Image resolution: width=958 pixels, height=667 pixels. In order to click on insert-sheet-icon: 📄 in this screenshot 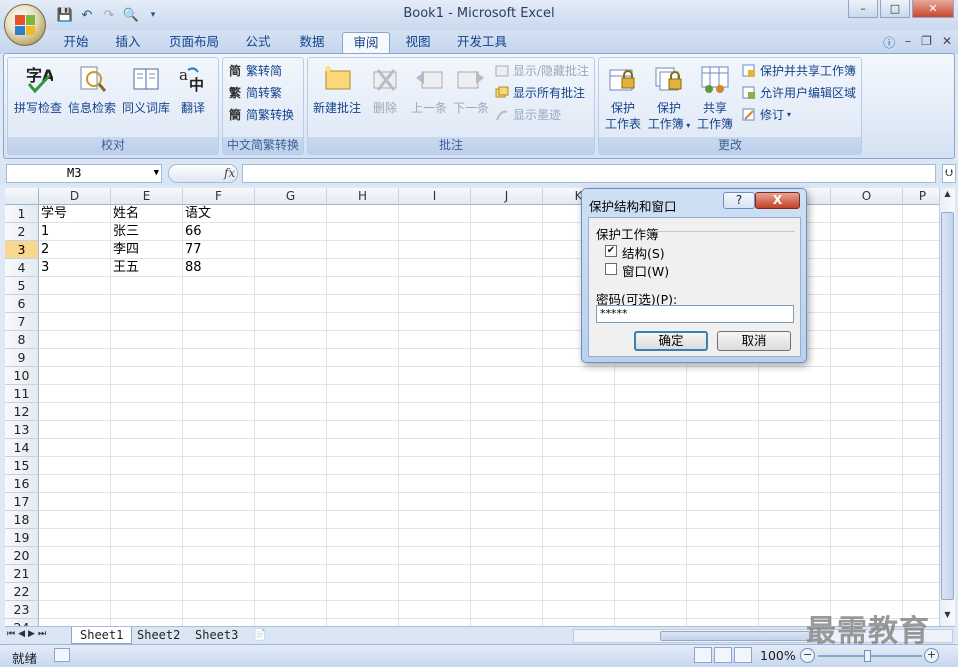, I will do `click(260, 635)`.